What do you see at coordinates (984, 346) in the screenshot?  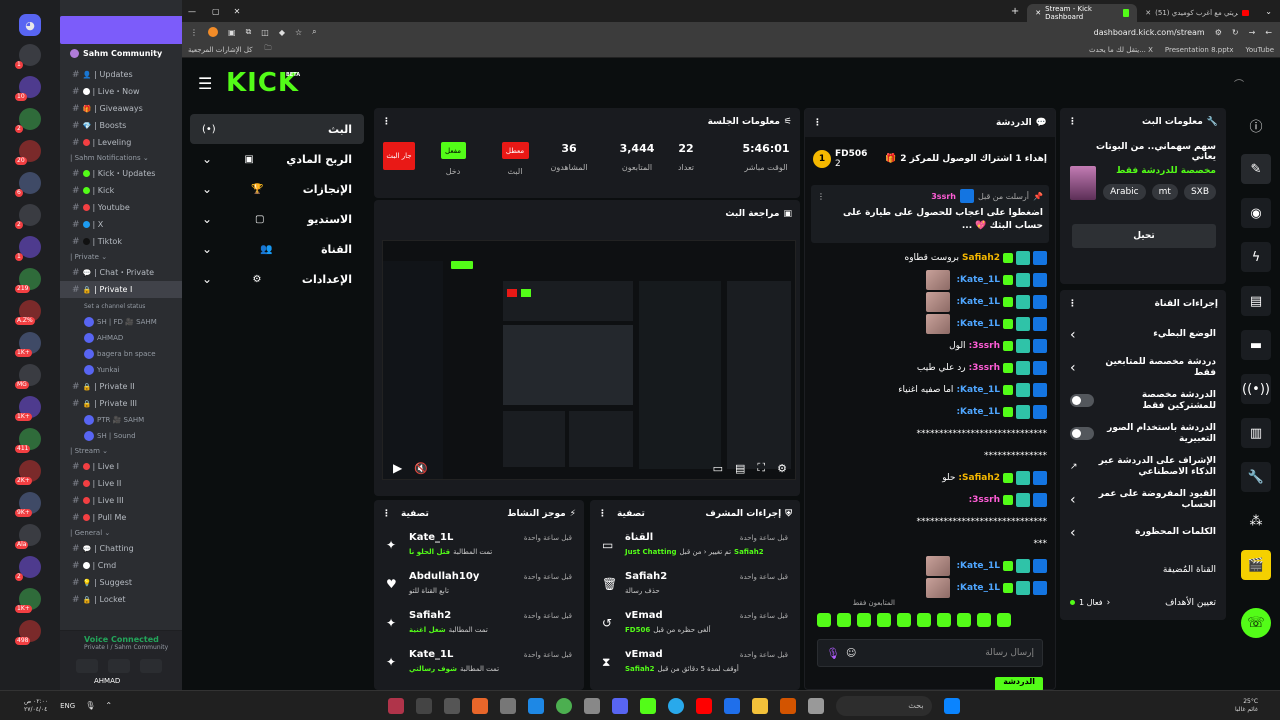 I see `chat-username: 3ssrh:` at bounding box center [984, 346].